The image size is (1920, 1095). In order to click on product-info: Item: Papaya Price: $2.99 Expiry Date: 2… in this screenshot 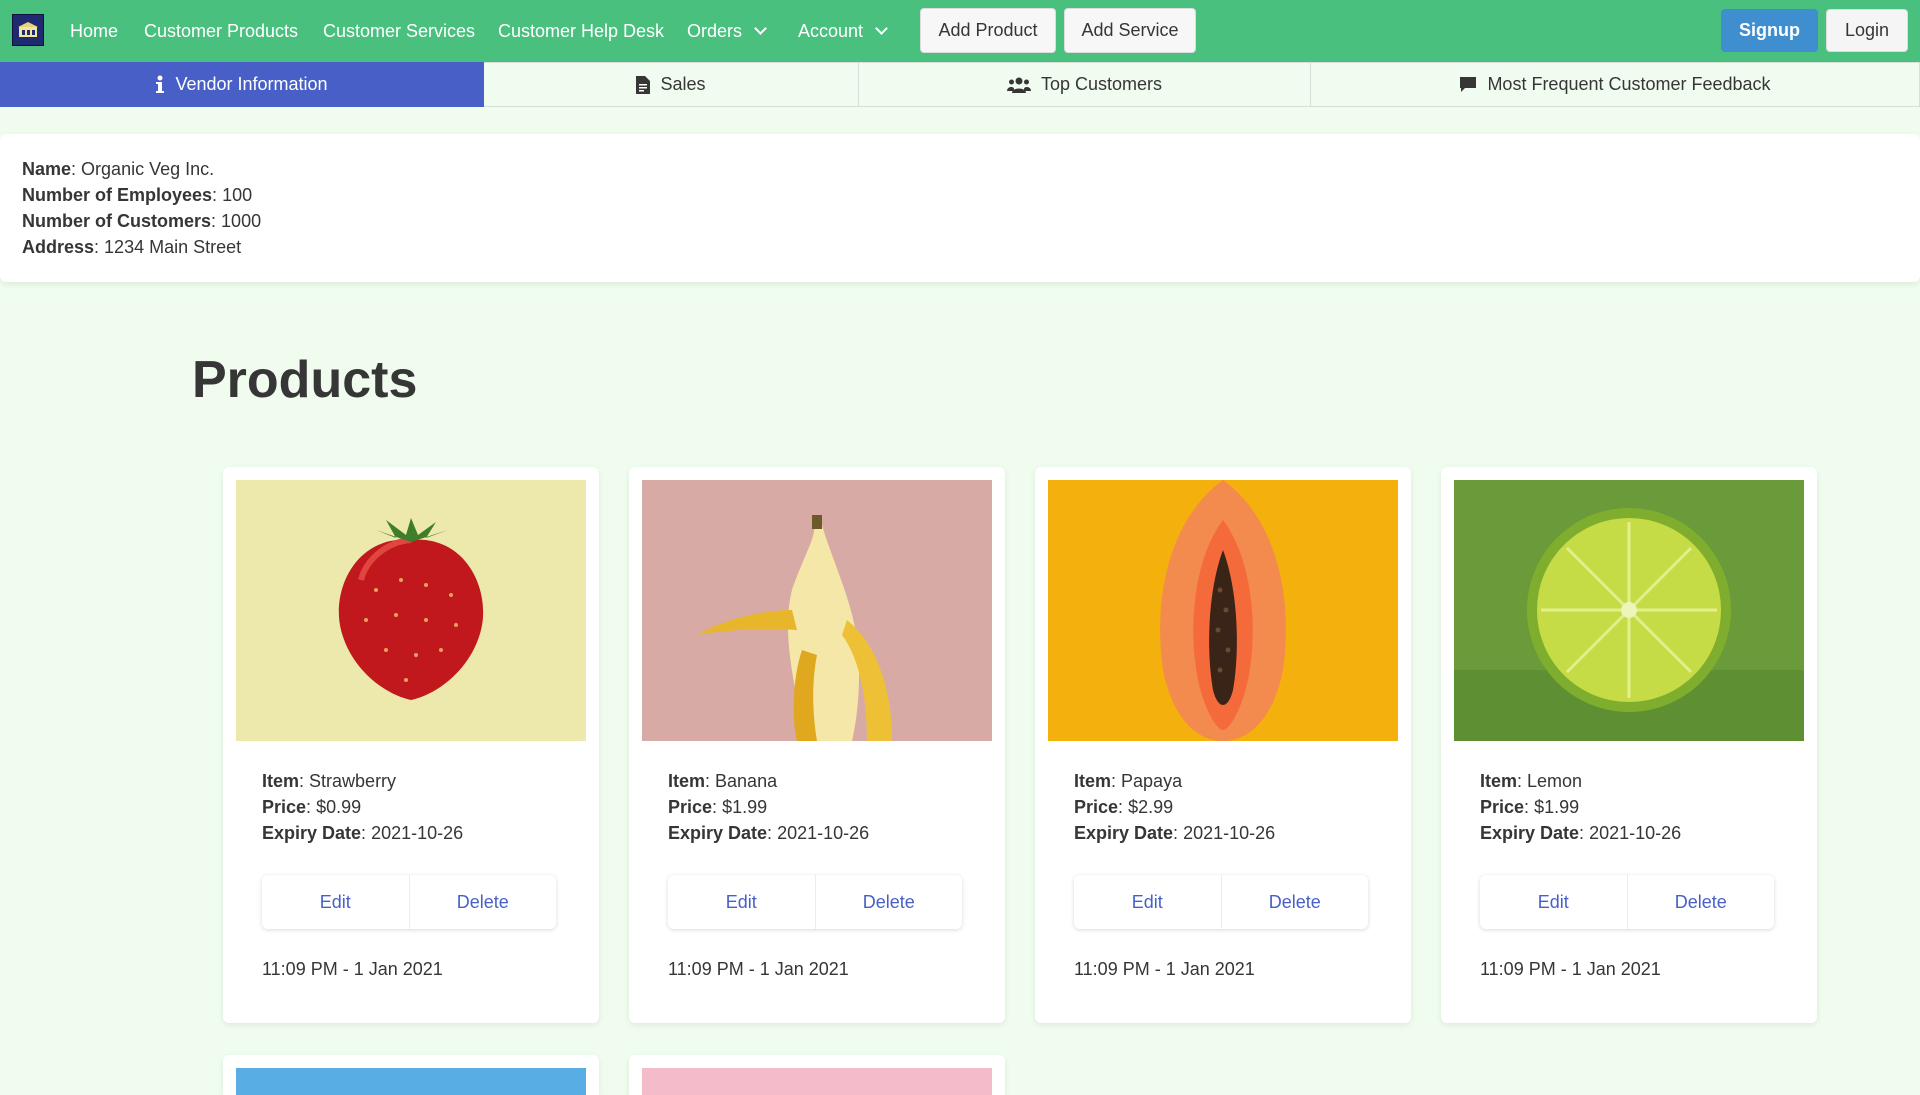, I will do `click(1174, 807)`.